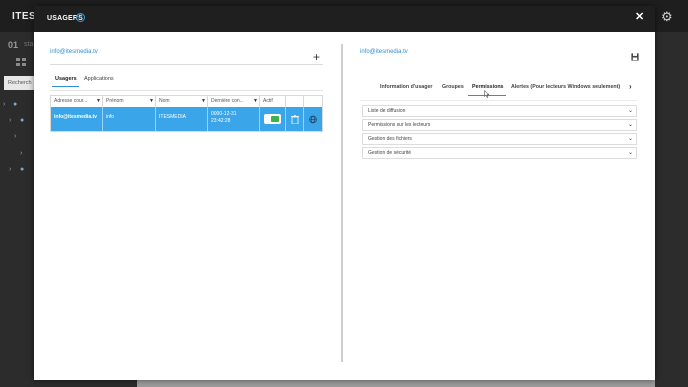 The height and width of the screenshot is (387, 688). I want to click on close-icon: ✕, so click(639, 17).